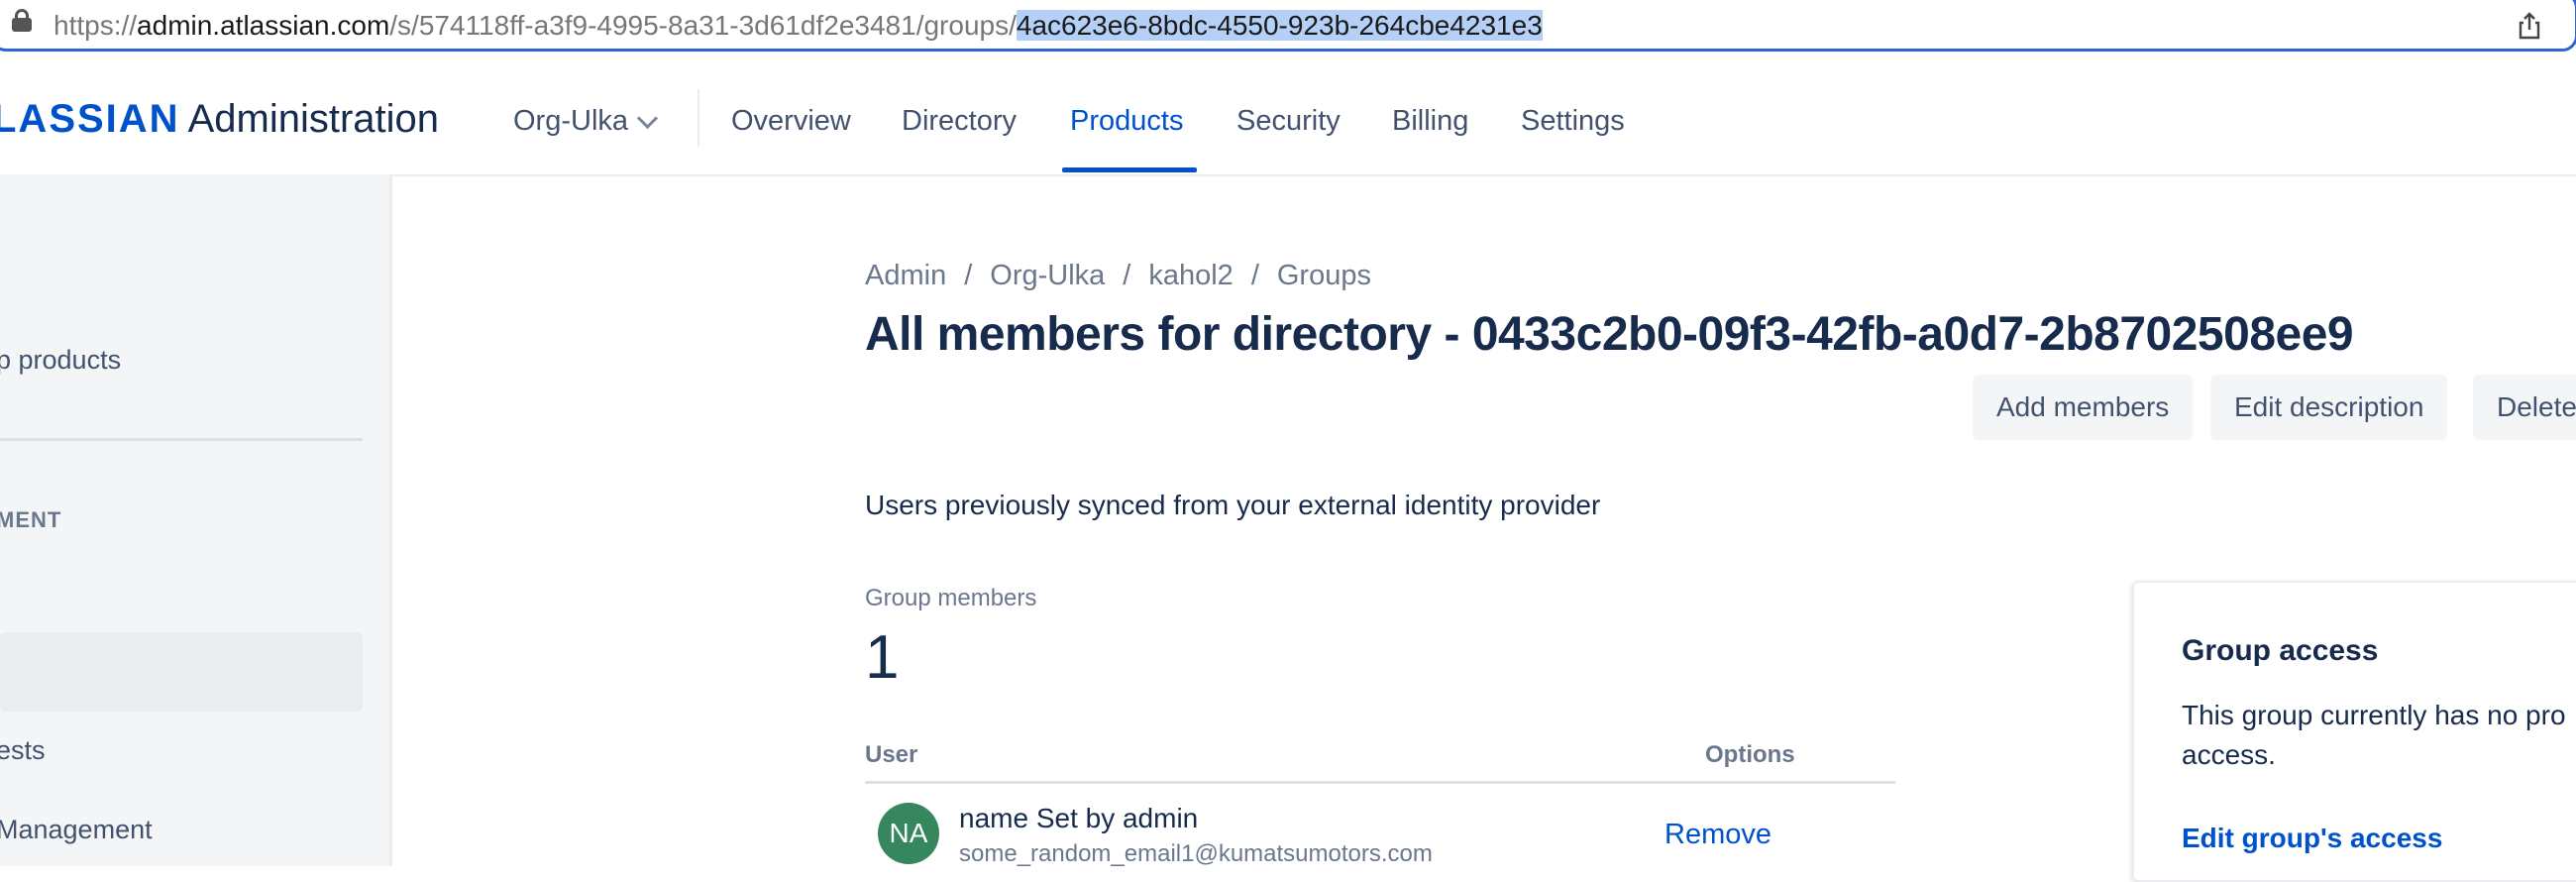 This screenshot has width=2576, height=882. I want to click on remove-member-link: Remove, so click(1717, 835).